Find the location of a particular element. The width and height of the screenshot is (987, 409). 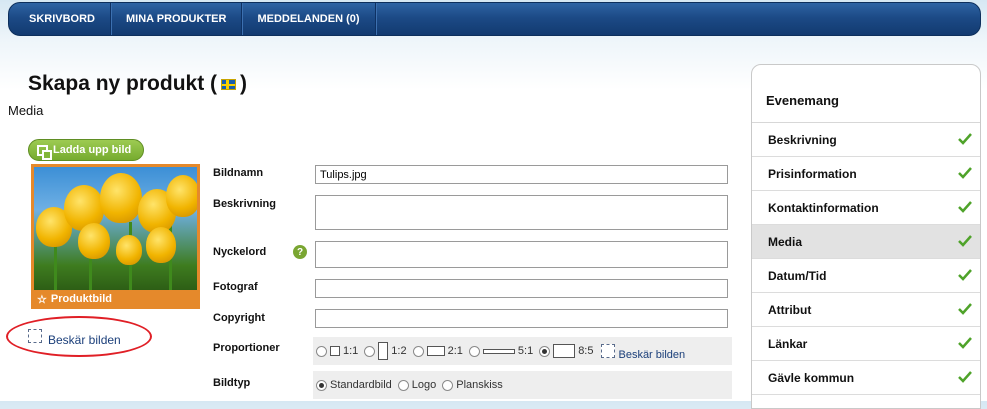

bildtyp-standardbild: Standardbild is located at coordinates (354, 385).